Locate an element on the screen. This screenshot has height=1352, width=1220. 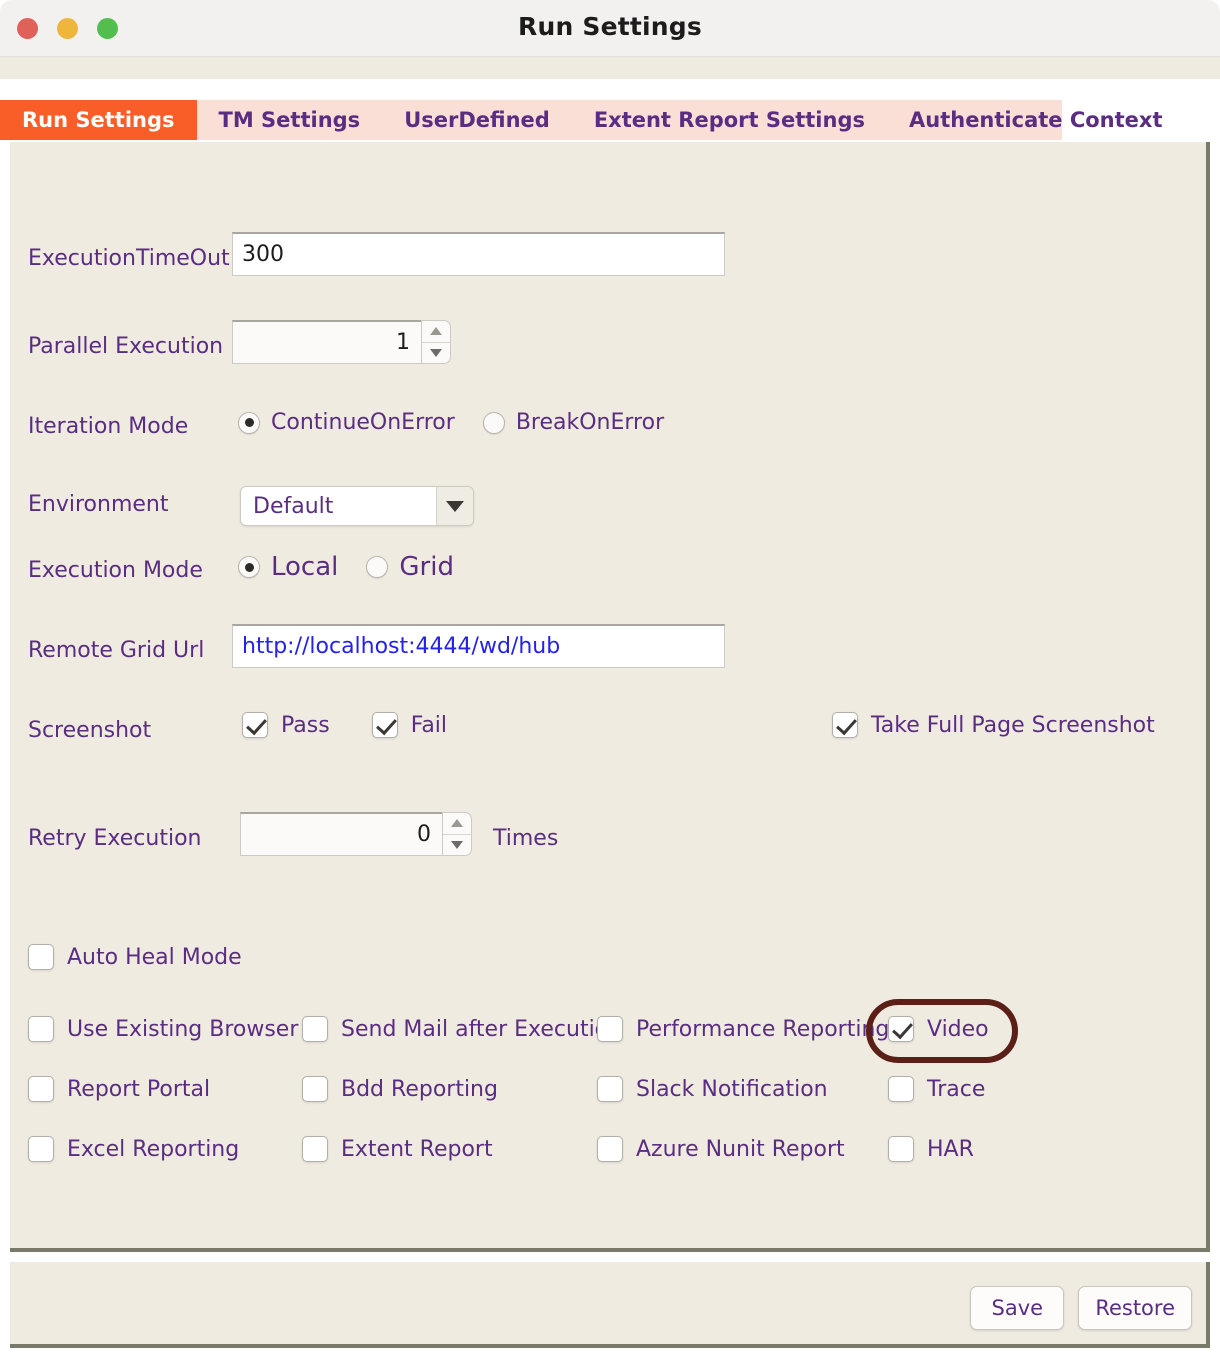
video-label: Video is located at coordinates (958, 1029).